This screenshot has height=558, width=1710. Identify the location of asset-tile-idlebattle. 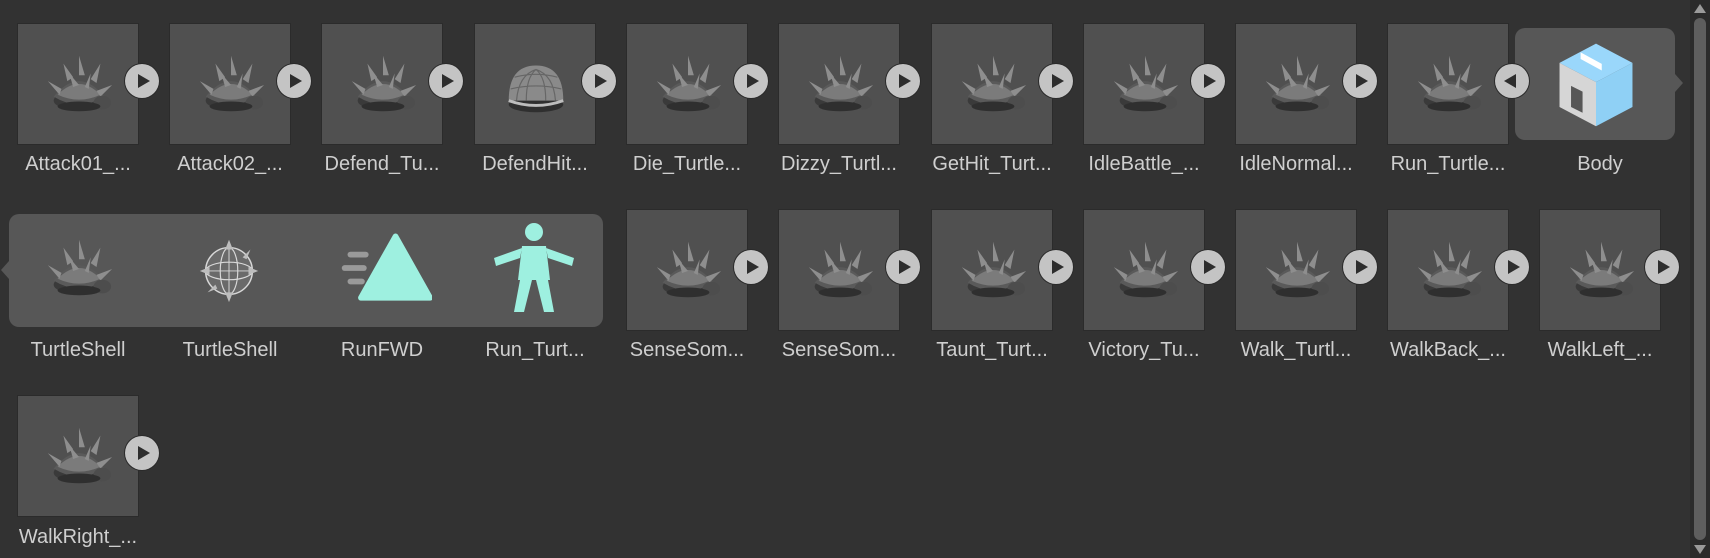
(1144, 84).